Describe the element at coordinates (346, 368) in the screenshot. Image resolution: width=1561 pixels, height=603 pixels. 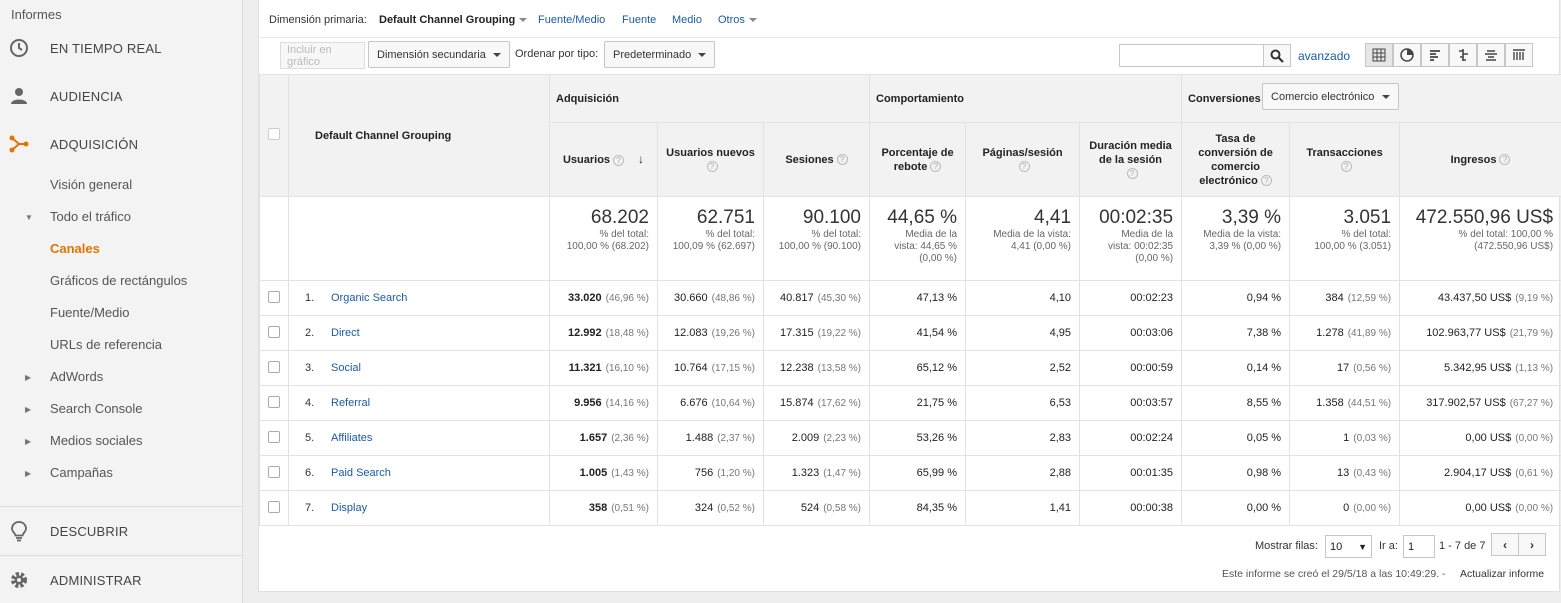
I see `channel-link: Social` at that location.